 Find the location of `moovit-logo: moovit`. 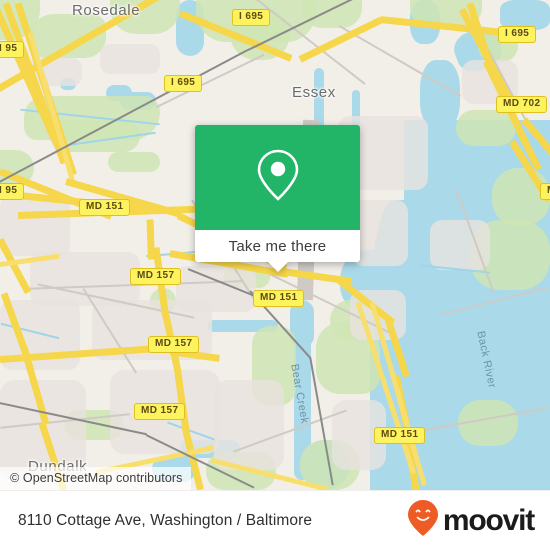

moovit-logo: moovit is located at coordinates (470, 520).